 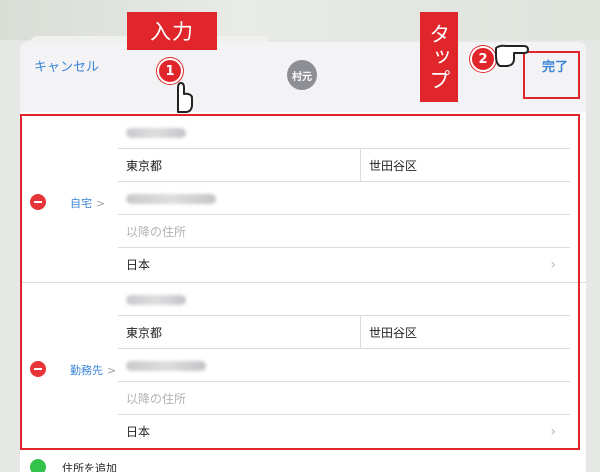 I want to click on address-type-home: 自宅 >, so click(x=87, y=203).